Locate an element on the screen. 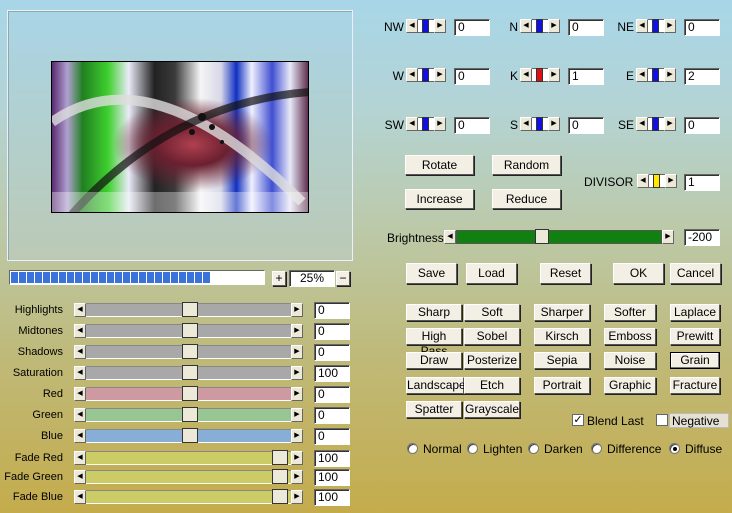 This screenshot has height=513, width=732. mode-difference-radio is located at coordinates (596, 448).